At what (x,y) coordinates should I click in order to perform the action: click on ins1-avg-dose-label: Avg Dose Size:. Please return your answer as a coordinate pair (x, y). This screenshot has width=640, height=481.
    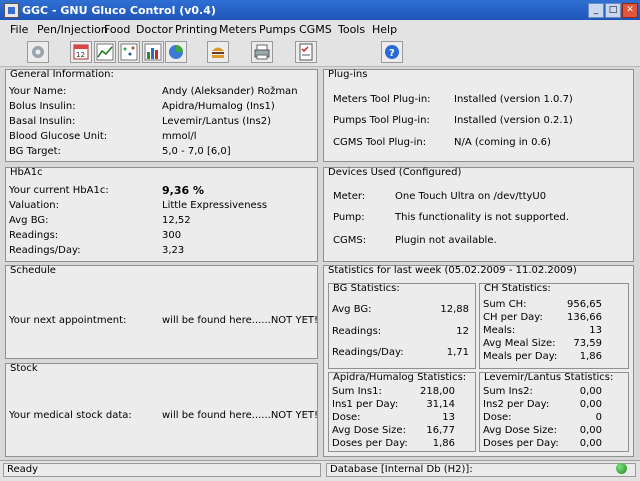
    Looking at the image, I should click on (369, 430).